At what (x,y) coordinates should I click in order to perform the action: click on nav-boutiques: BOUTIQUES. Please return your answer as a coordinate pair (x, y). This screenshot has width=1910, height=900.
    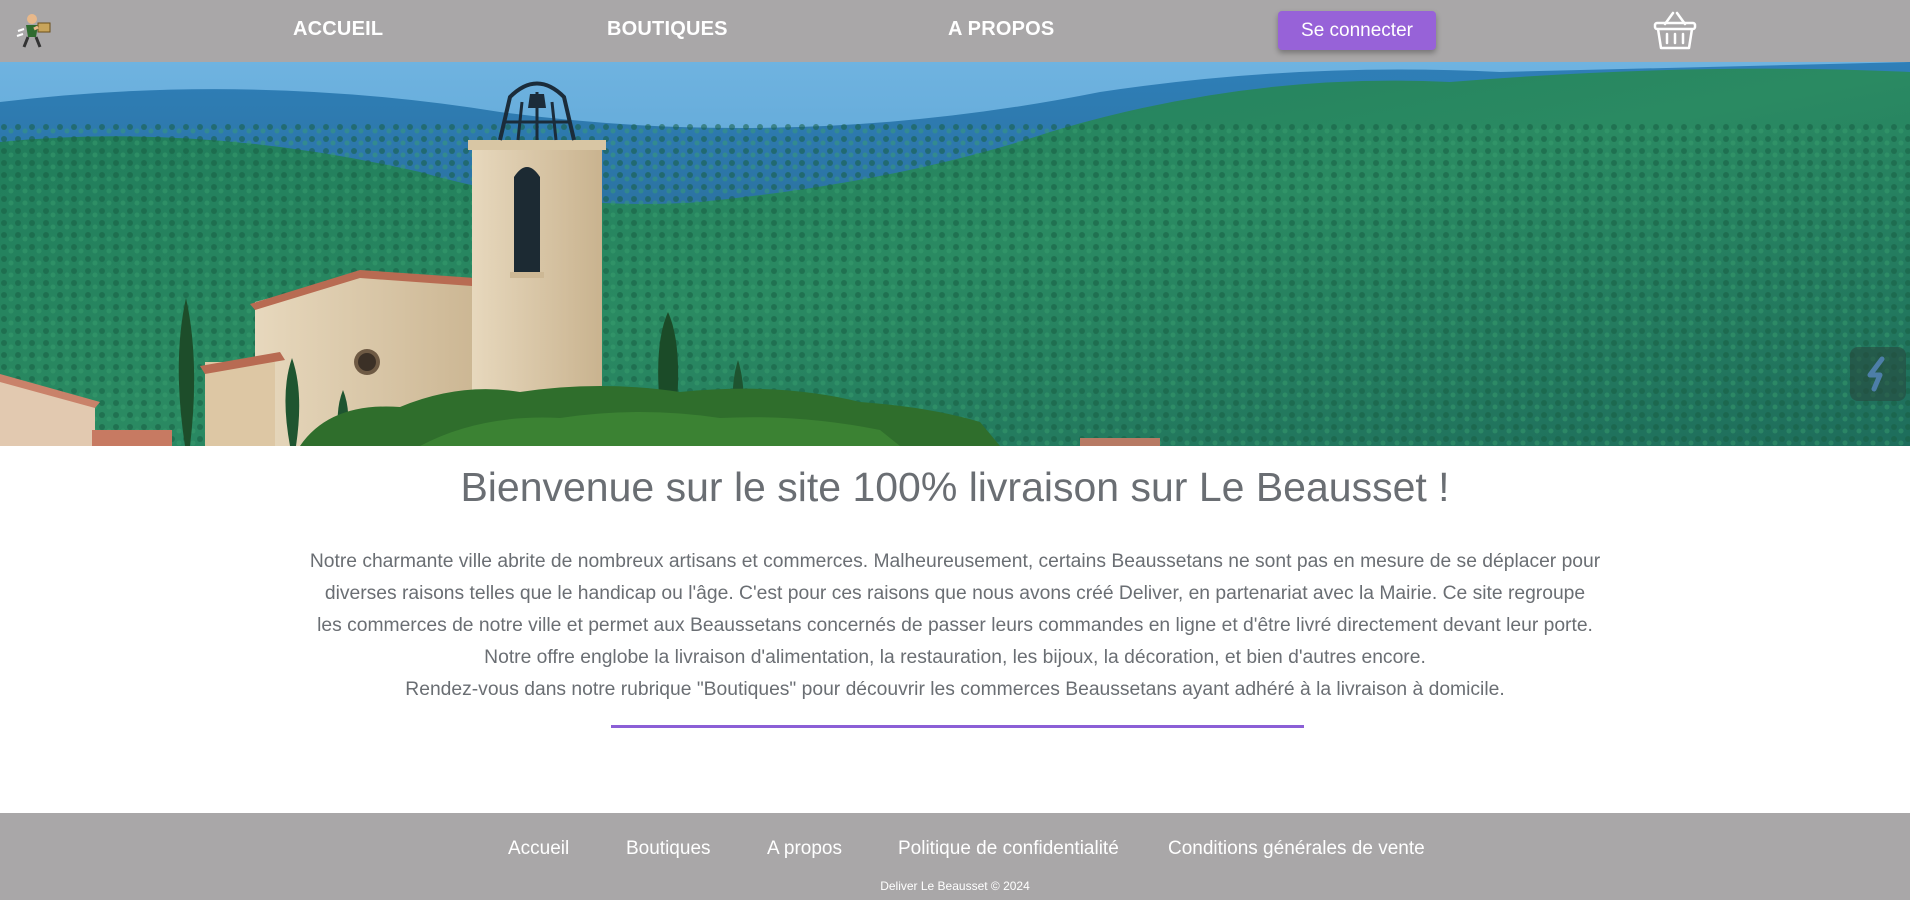
    Looking at the image, I should click on (667, 29).